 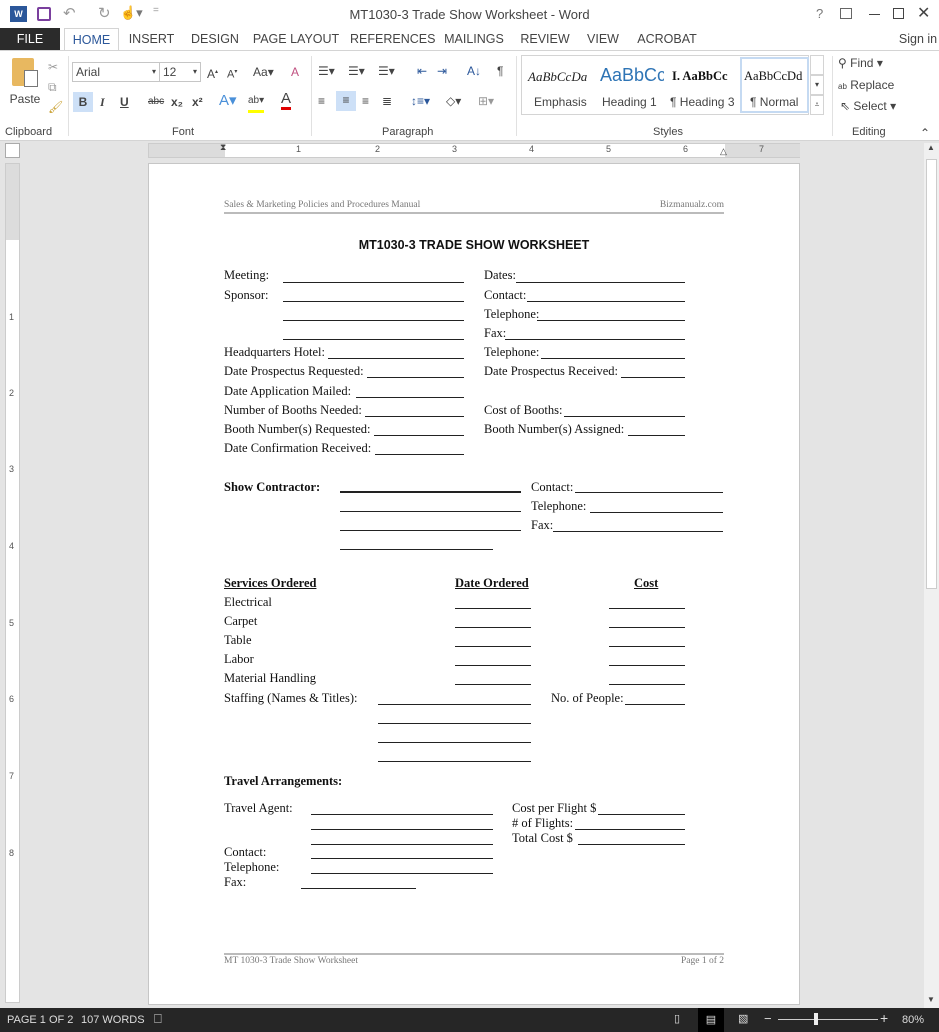 I want to click on ruler-corner, so click(x=12, y=150).